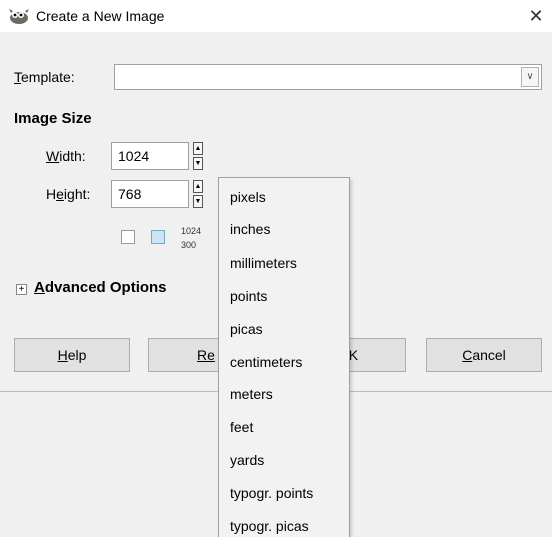 Image resolution: width=552 pixels, height=537 pixels. I want to click on portrait-icon, so click(128, 237).